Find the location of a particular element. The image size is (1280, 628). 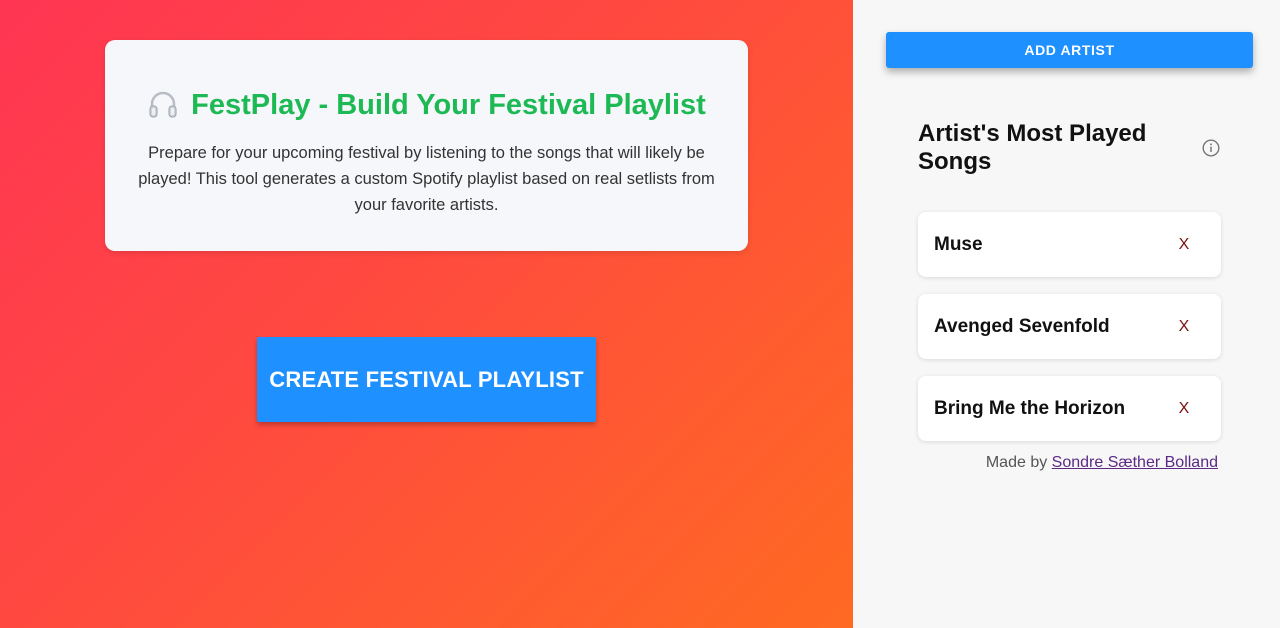

page-title: FestPlay - Build Your Festival Playlist is located at coordinates (426, 105).